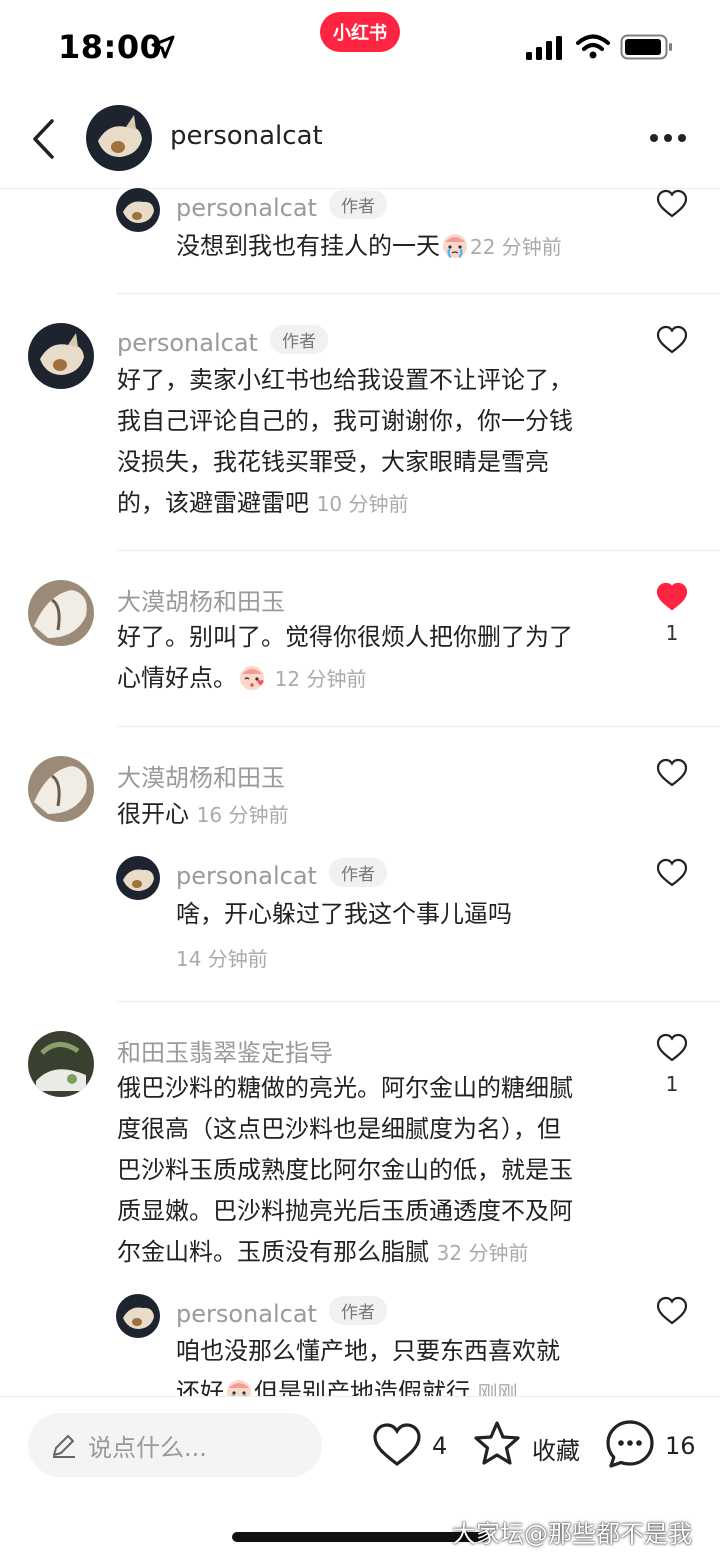 Image resolution: width=720 pixels, height=1559 pixels. I want to click on location-arrow-icon, so click(163, 47).